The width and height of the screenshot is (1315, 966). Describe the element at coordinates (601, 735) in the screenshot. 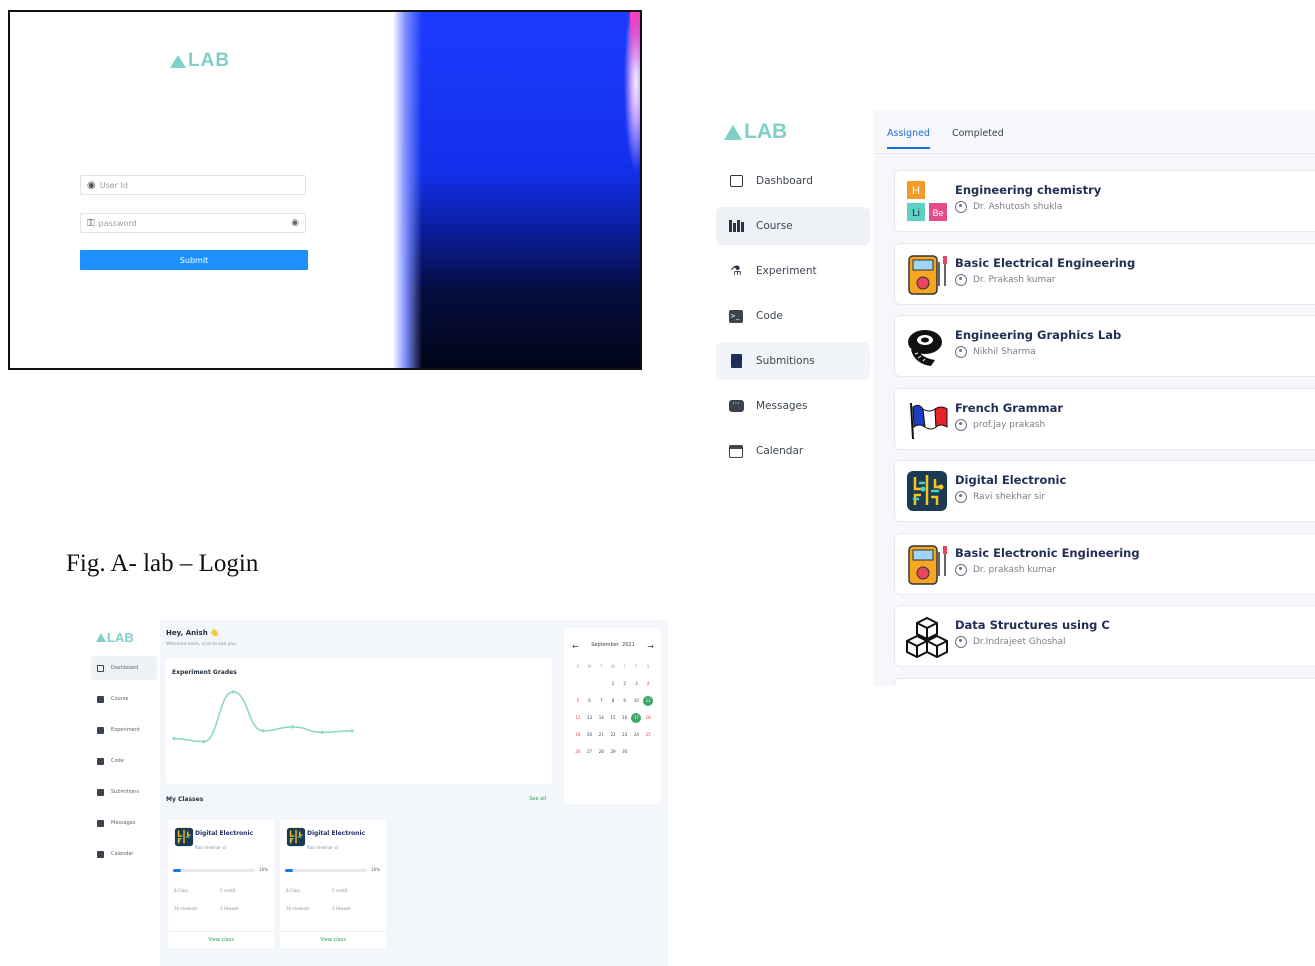

I see `calendar-day: 21` at that location.